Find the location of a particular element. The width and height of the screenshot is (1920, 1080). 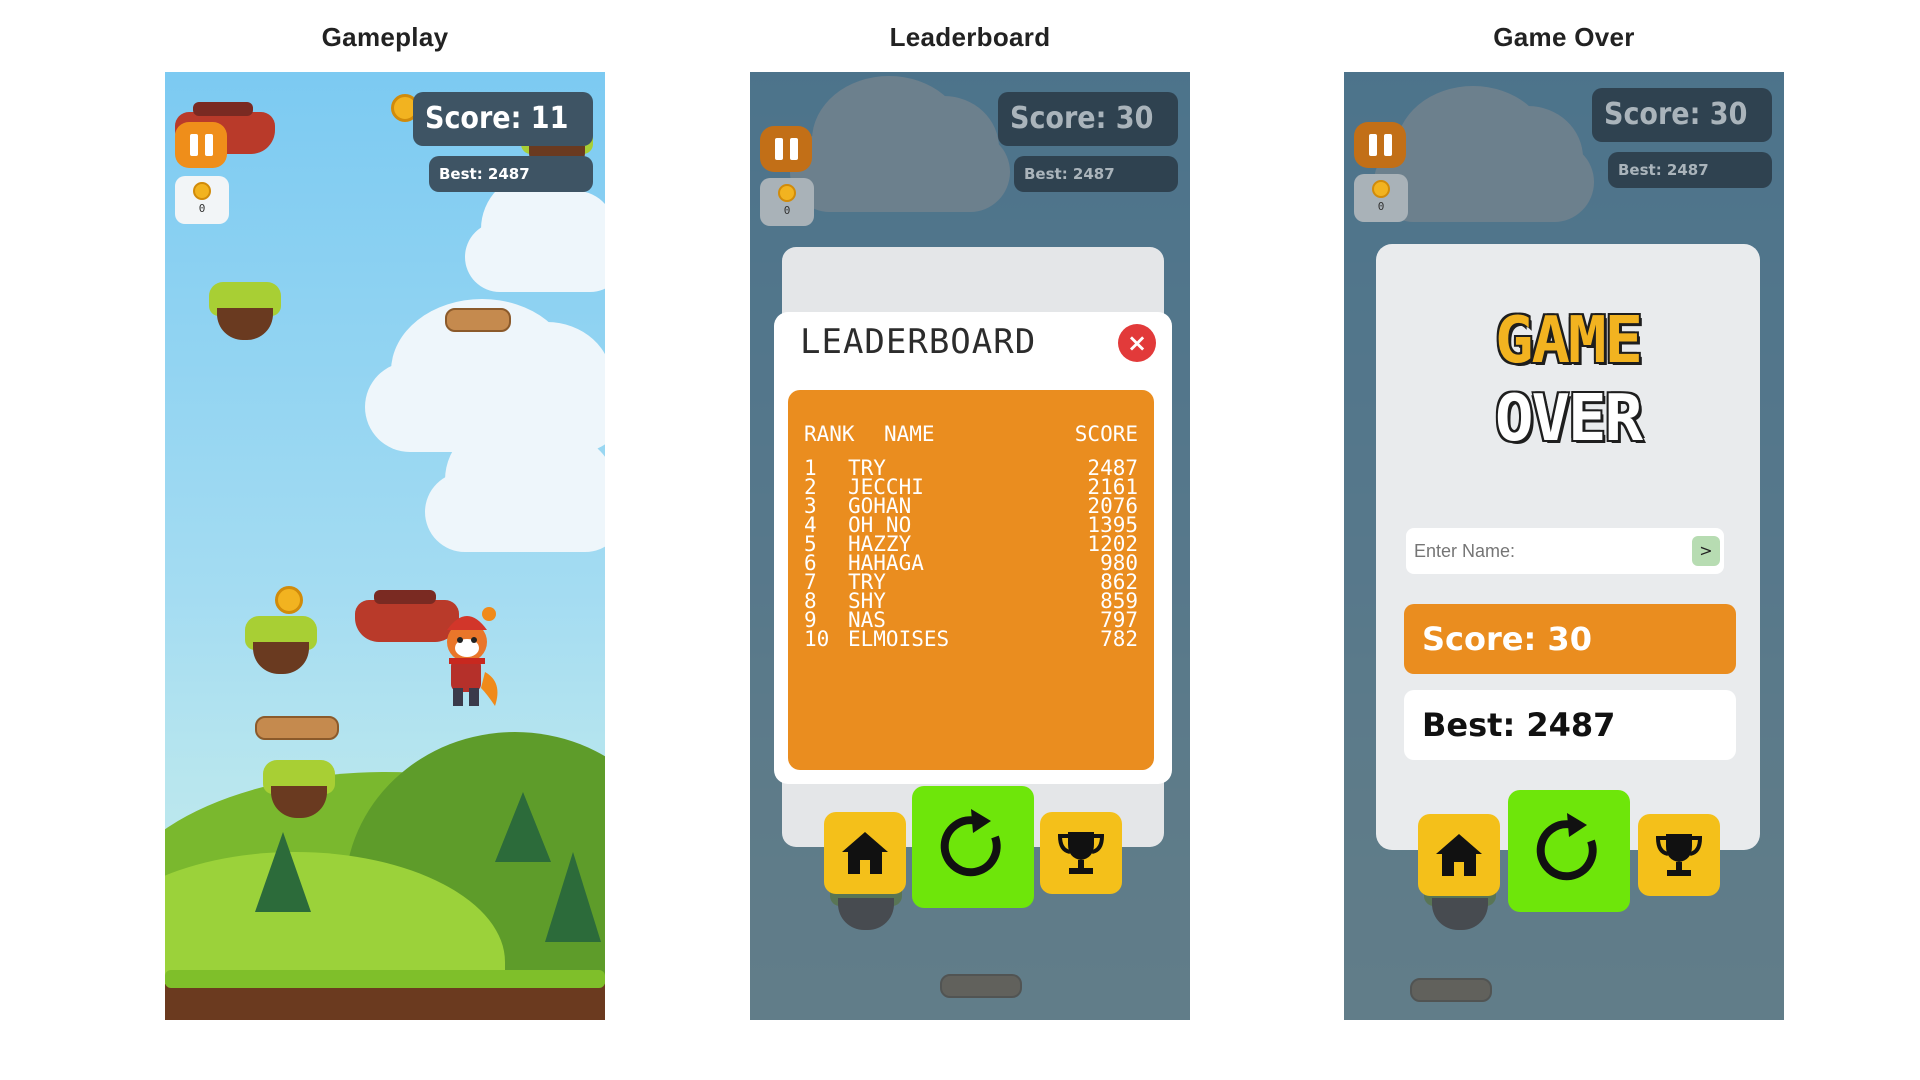

game-over-panel: GAME OVER > Score: 30 Best: 2487 is located at coordinates (1568, 547).